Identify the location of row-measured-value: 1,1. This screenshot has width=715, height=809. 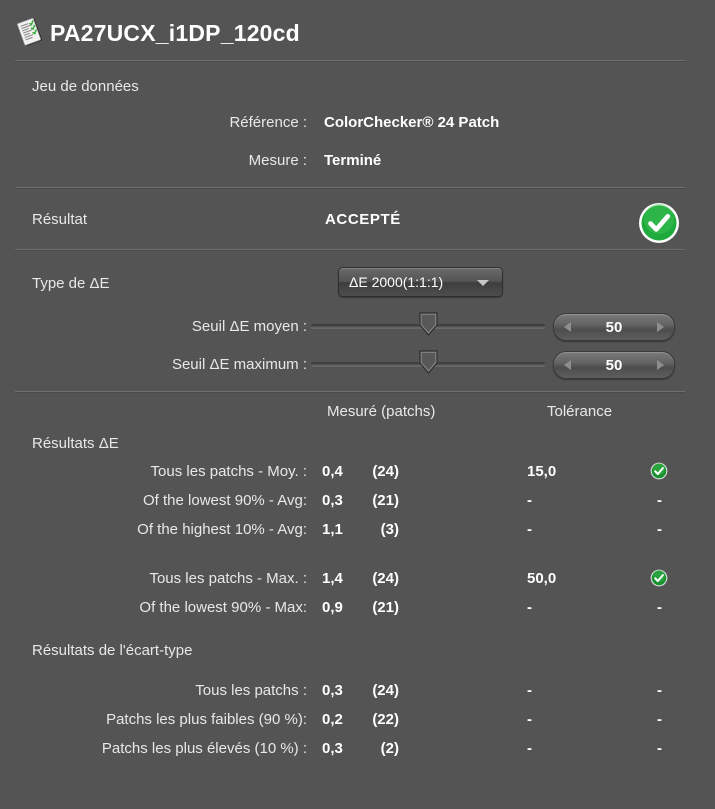
(332, 529).